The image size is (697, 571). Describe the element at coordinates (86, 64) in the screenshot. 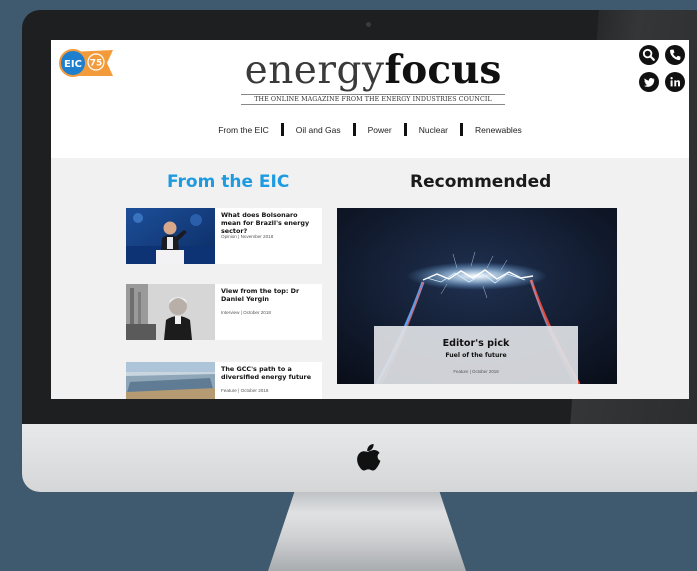

I see `eic-75-logo: EIC 75` at that location.